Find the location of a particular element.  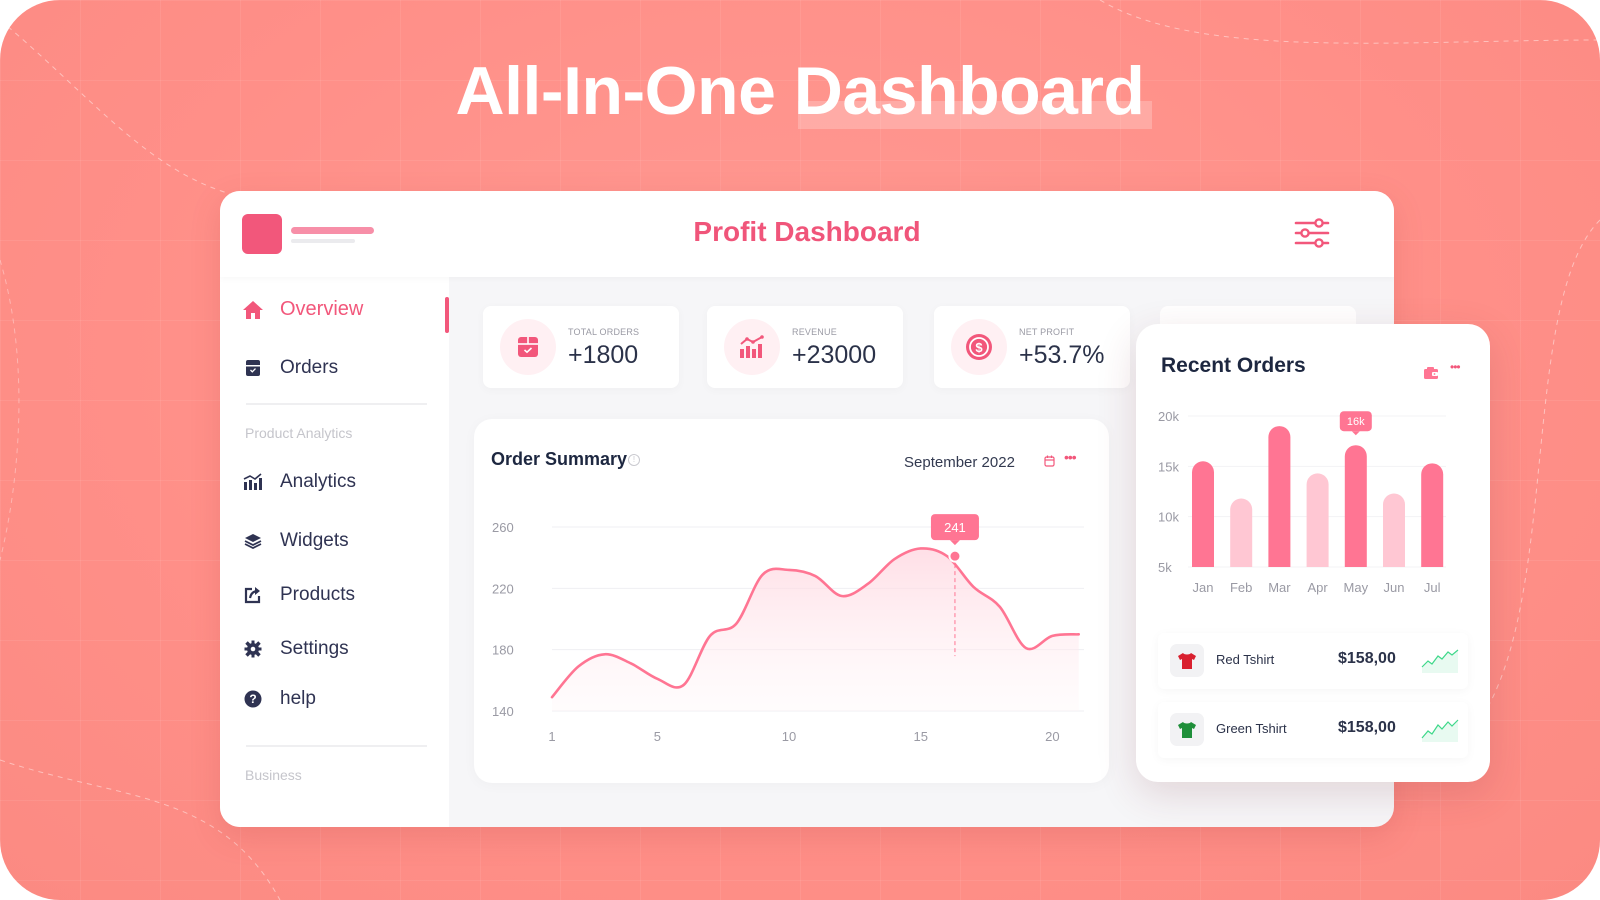

recent-orders-bar-chart: 5k 10k 15k 20k Jan Feb Mar Apr May 16k Jun Jul is located at coordinates (1302, 502).